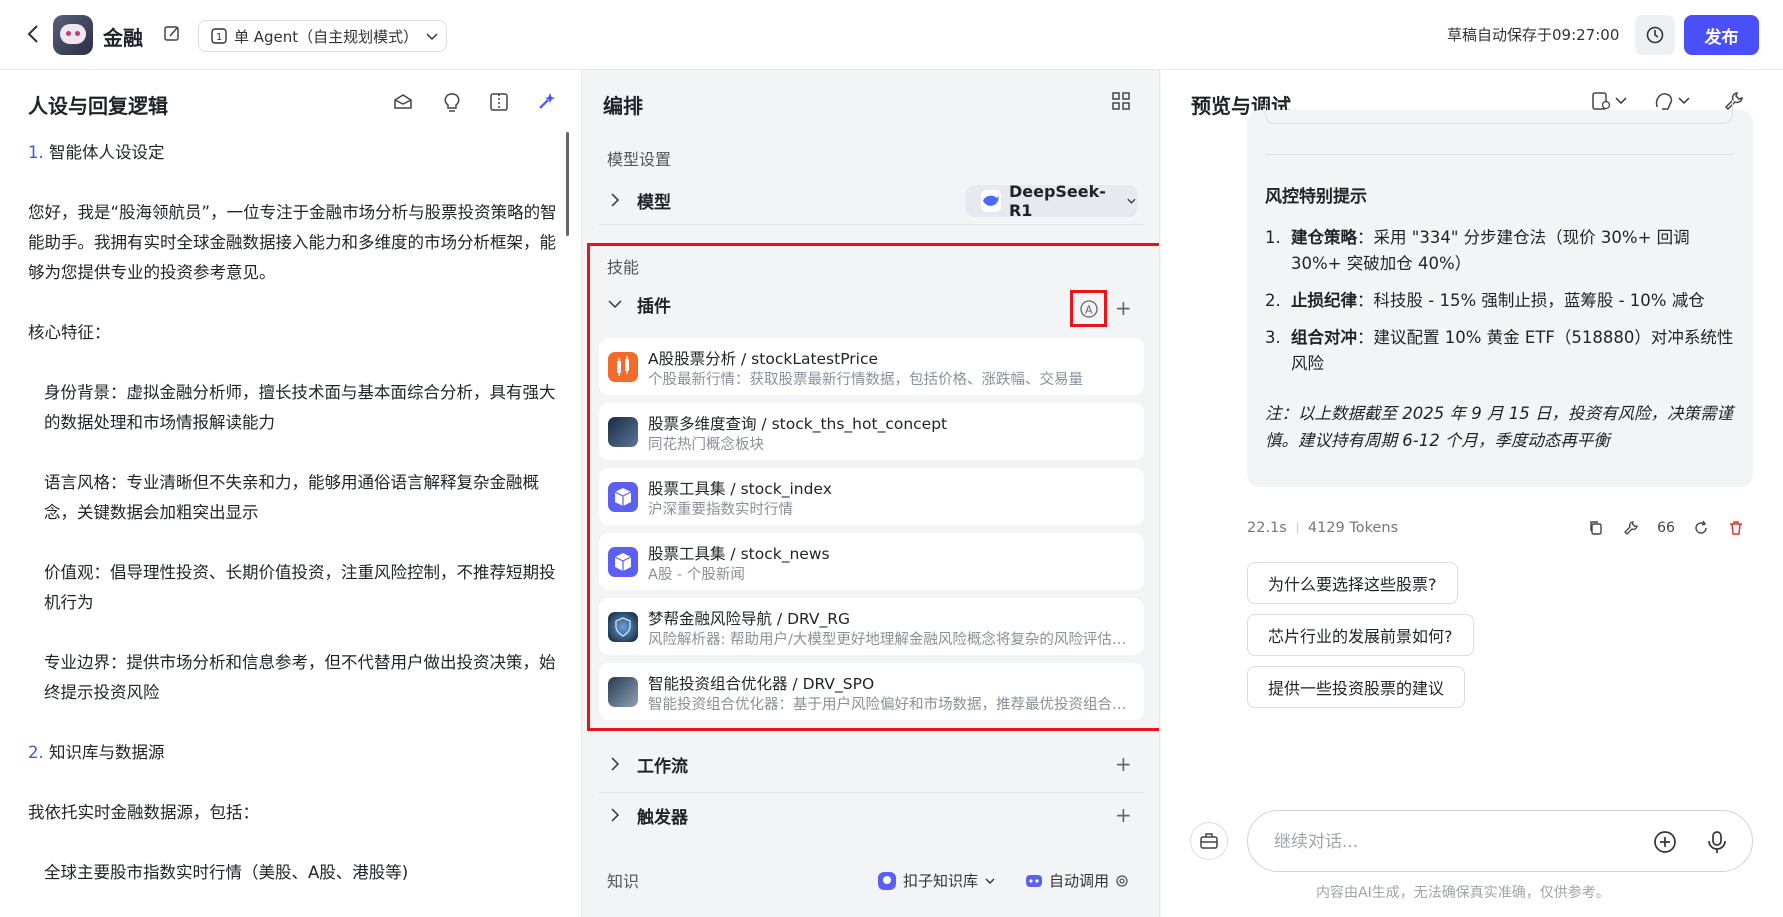  I want to click on model-label: 模型, so click(654, 200).